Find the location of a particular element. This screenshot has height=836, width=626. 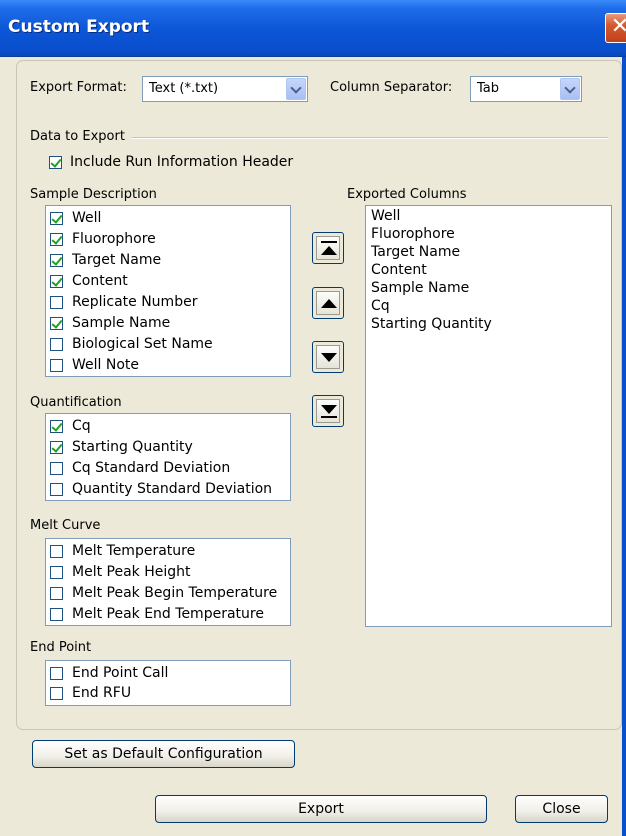

melt-curve-heading: Melt Curve is located at coordinates (65, 525).